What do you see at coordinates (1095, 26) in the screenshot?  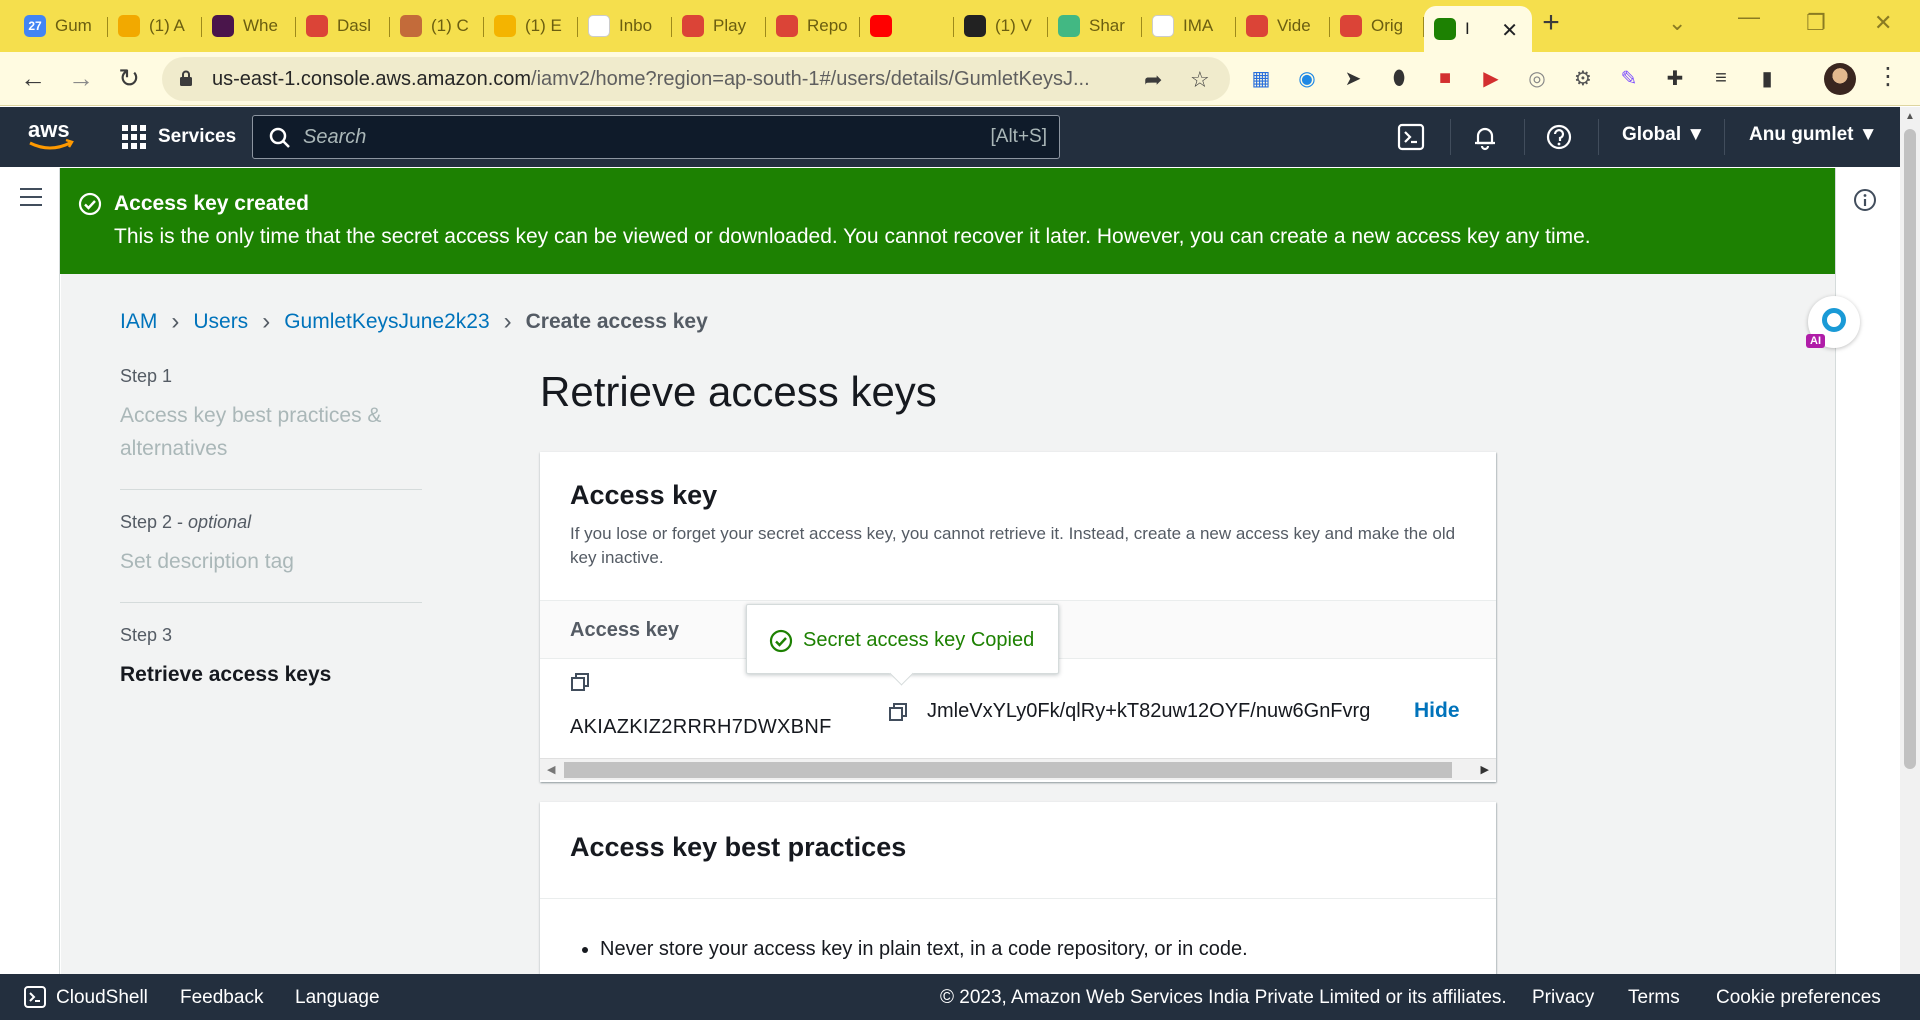 I see `browser-tab: Shar` at bounding box center [1095, 26].